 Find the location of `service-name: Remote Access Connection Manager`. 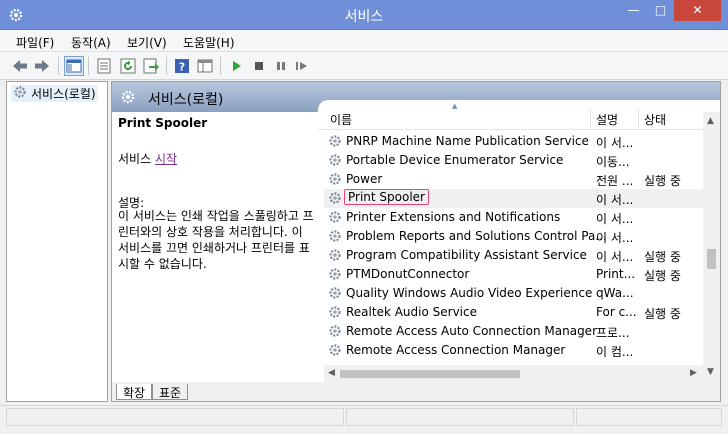

service-name: Remote Access Connection Manager is located at coordinates (456, 350).